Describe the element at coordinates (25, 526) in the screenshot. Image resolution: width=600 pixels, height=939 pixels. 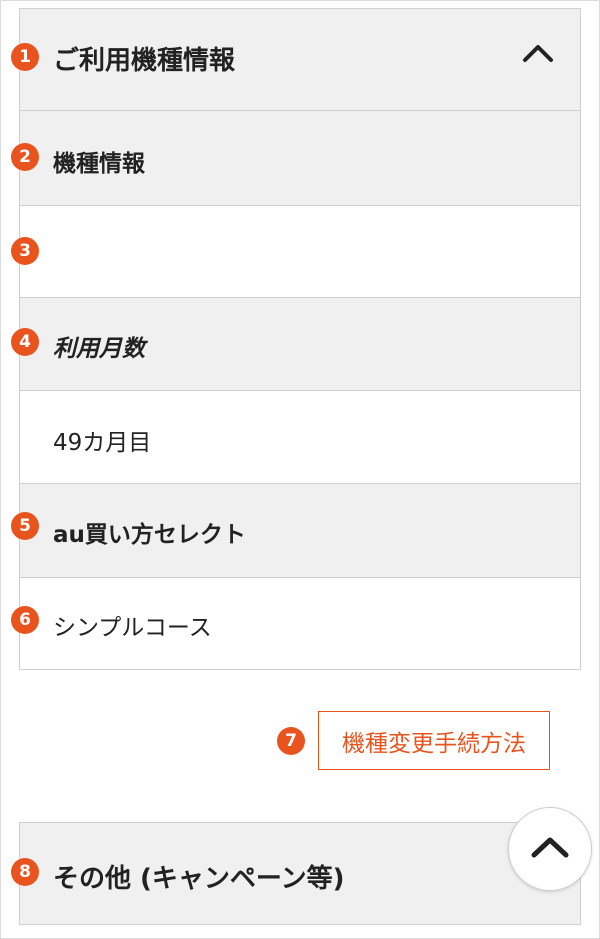
I see `annotation-badge: 5` at that location.